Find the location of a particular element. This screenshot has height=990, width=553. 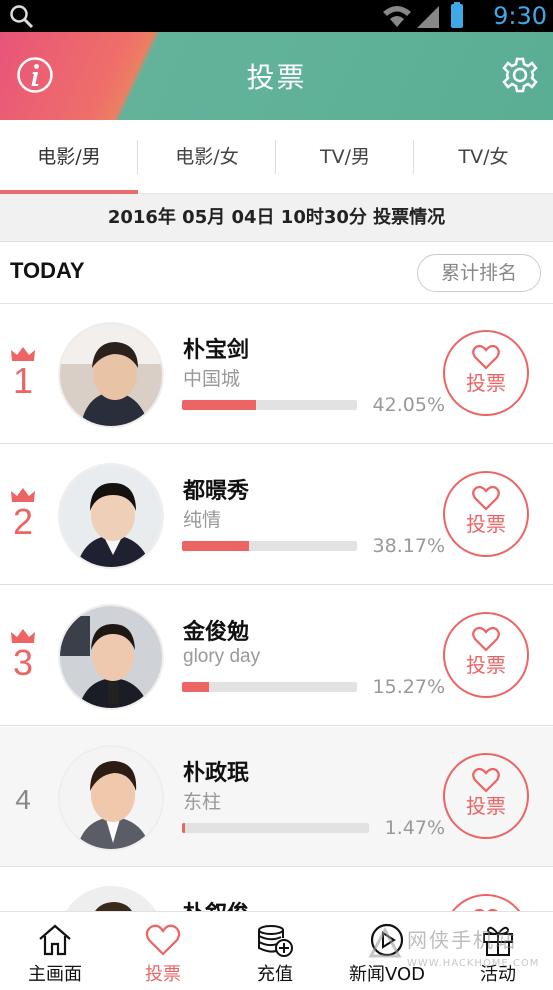

tab-tv-male: TV/男 is located at coordinates (345, 157).